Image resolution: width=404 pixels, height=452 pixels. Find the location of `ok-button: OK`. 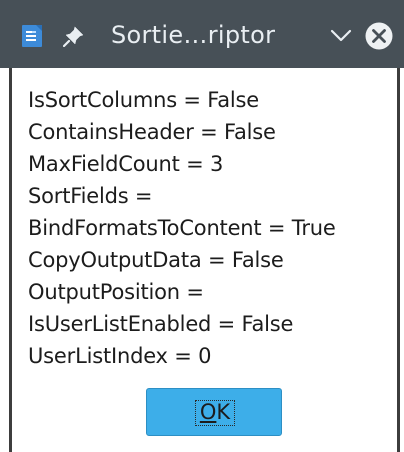

ok-button: OK is located at coordinates (214, 412).